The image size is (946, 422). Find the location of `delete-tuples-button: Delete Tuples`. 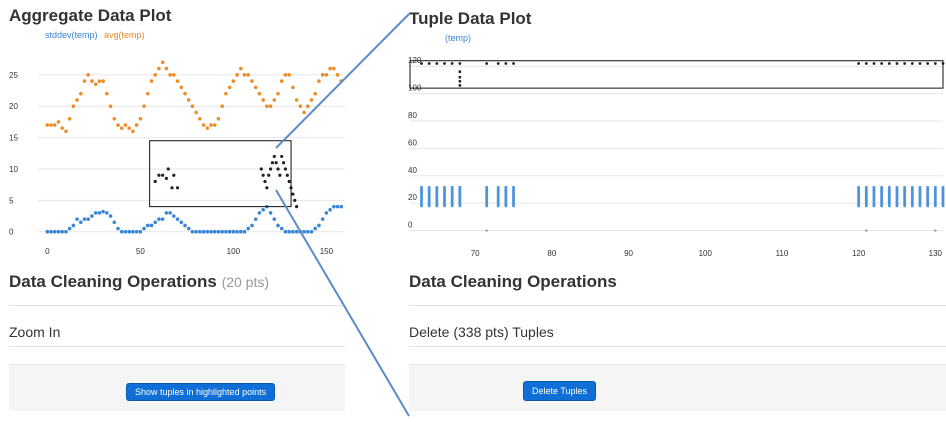

delete-tuples-button: Delete Tuples is located at coordinates (560, 391).